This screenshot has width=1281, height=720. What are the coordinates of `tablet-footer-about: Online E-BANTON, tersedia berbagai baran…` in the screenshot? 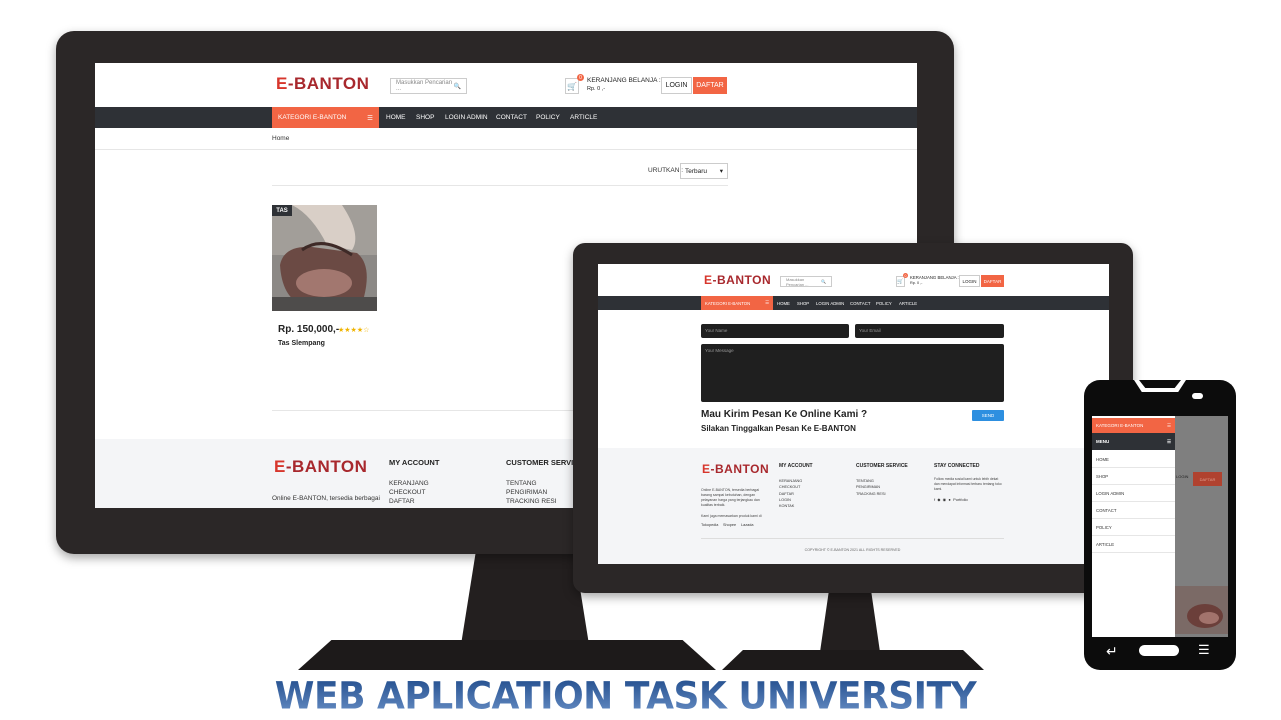 It's located at (730, 497).